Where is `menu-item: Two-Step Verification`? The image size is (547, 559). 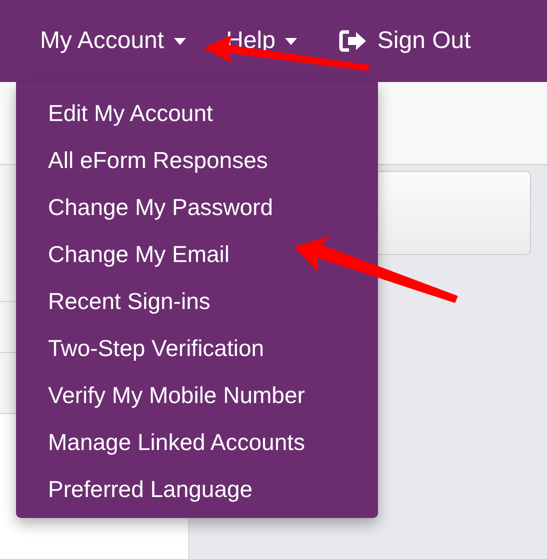 menu-item: Two-Step Verification is located at coordinates (140, 348).